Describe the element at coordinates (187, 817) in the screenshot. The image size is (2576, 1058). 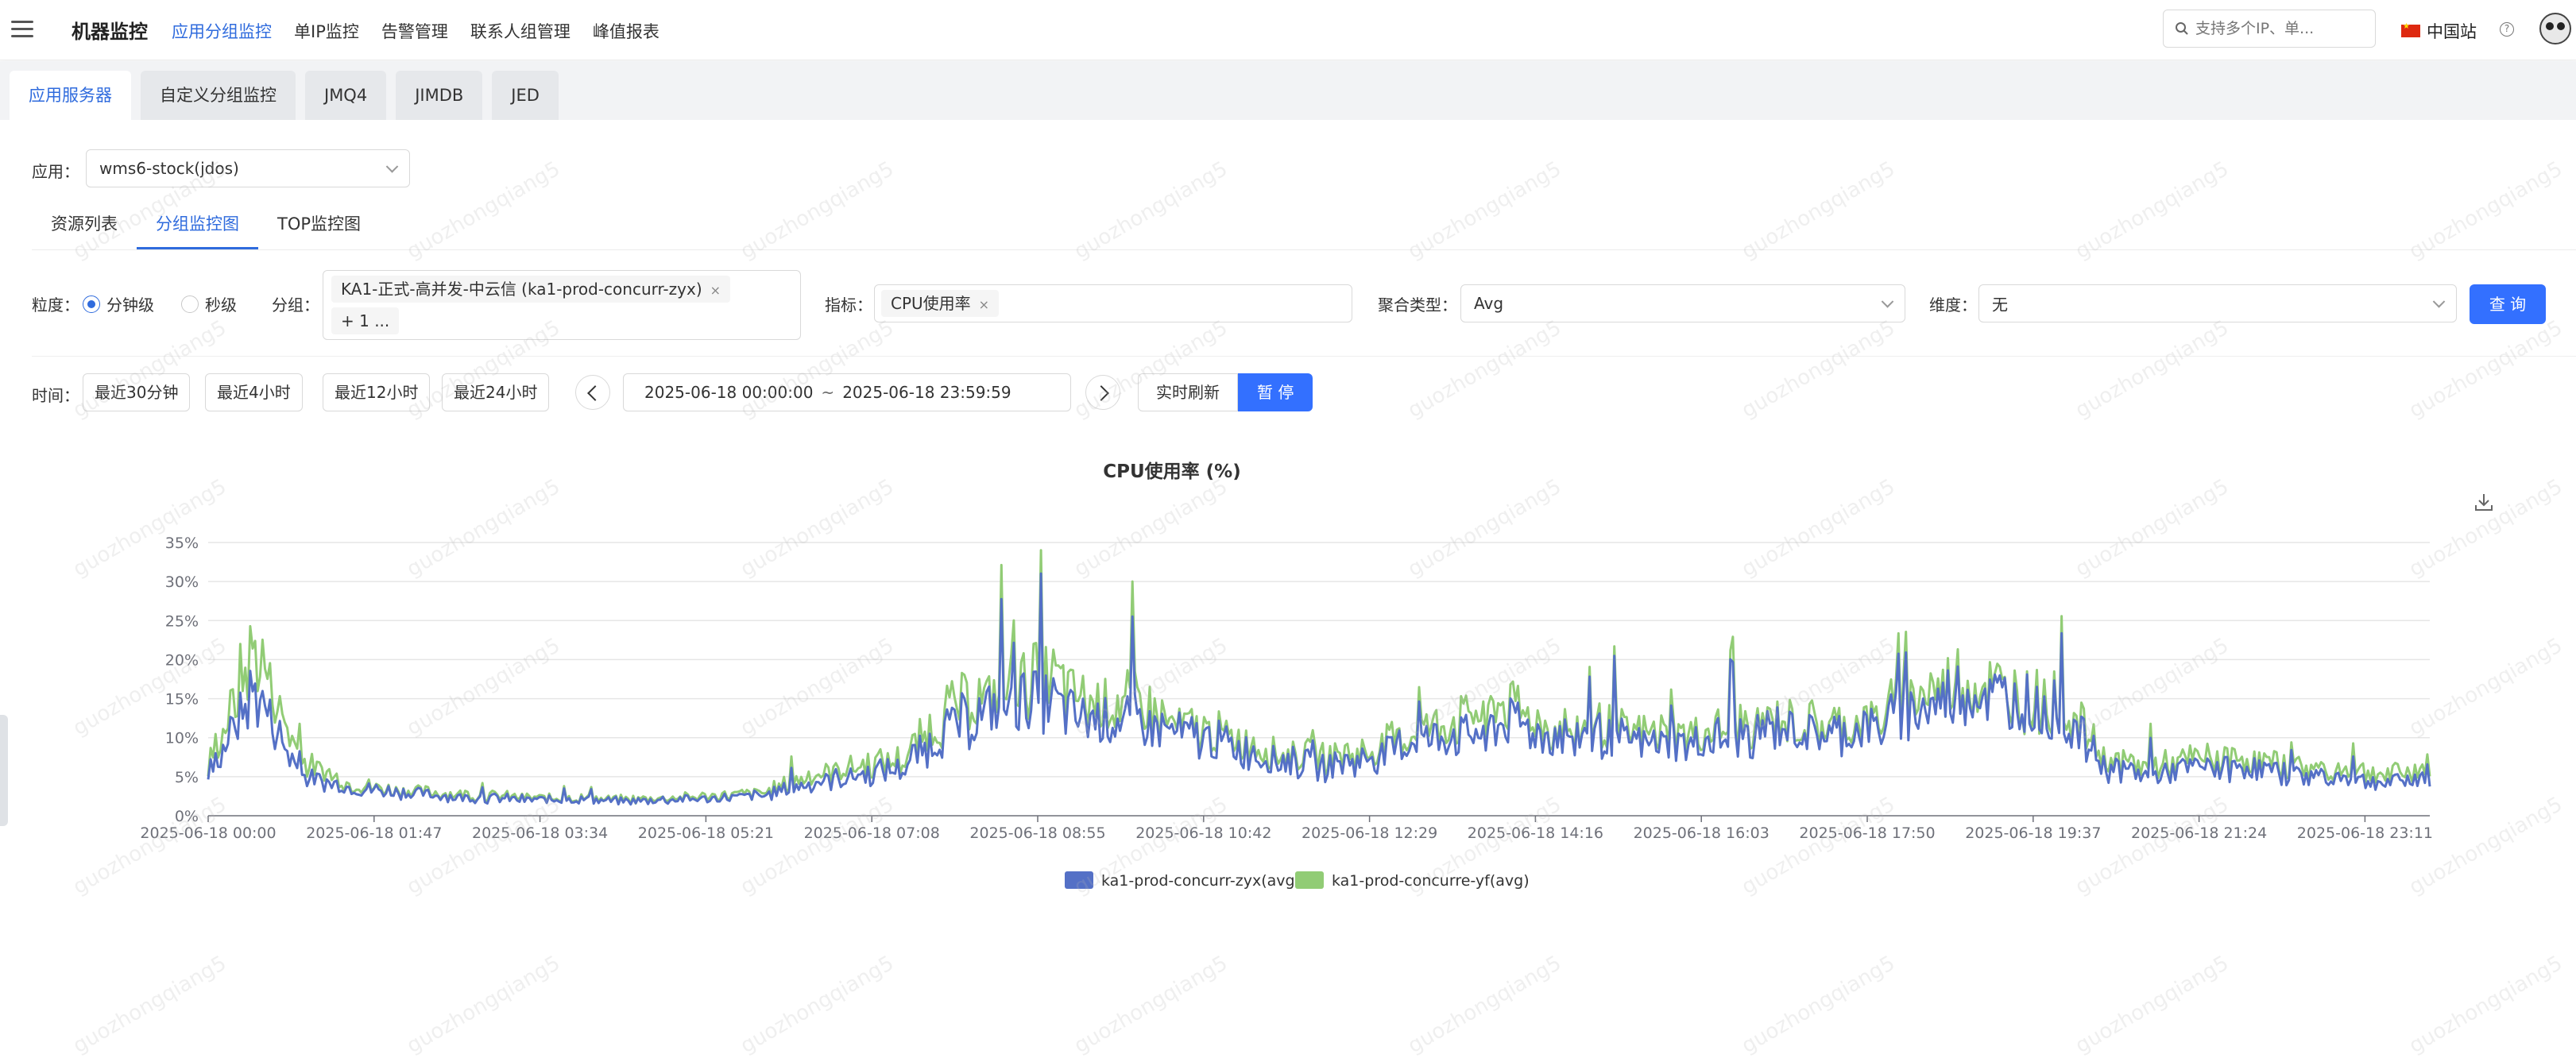
I see `y-tick-label: 0%` at that location.